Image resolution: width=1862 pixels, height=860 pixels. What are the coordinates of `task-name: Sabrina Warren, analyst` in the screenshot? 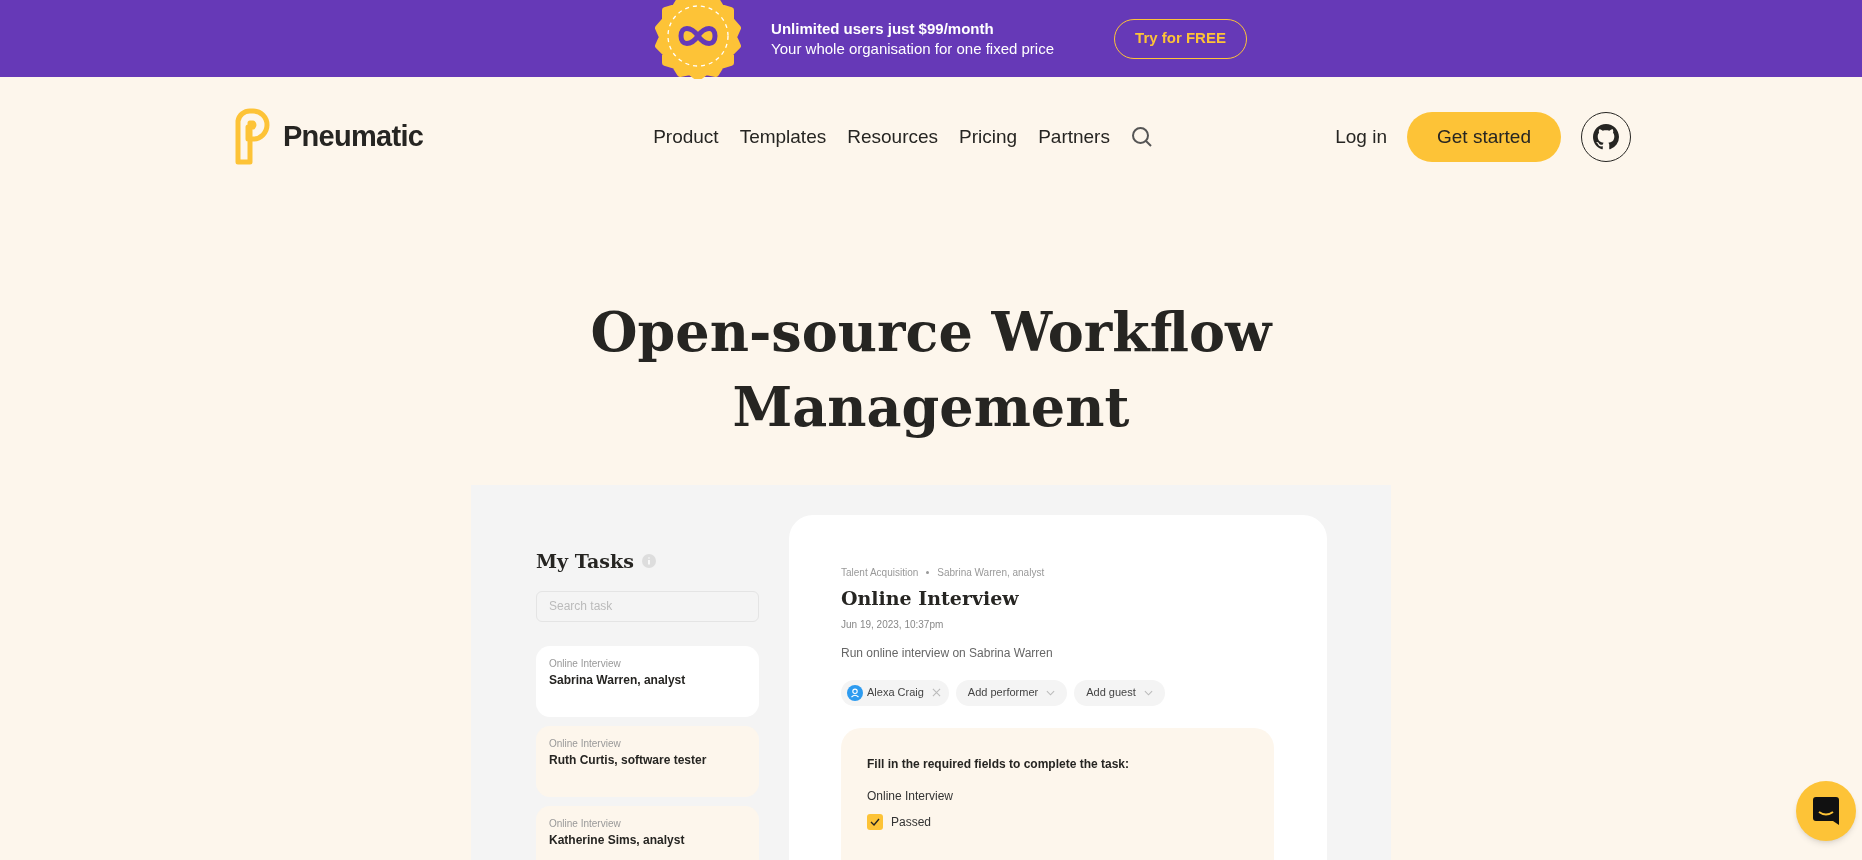 It's located at (618, 680).